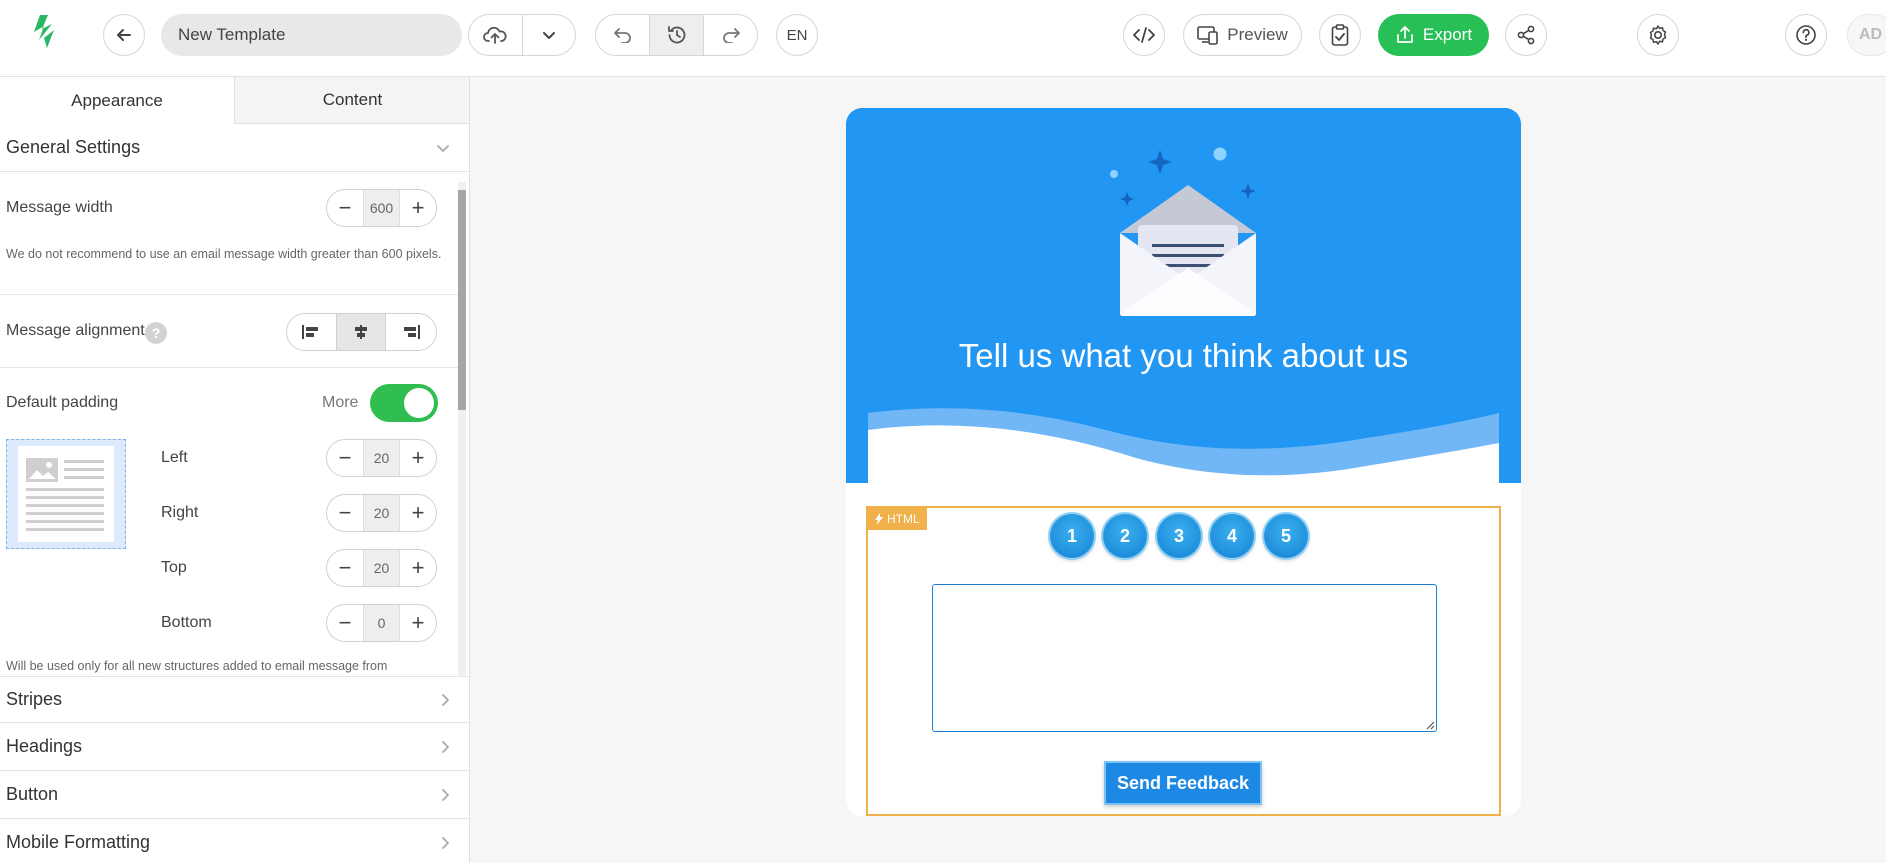  What do you see at coordinates (1125, 536) in the screenshot?
I see `rating-2-button: 2` at bounding box center [1125, 536].